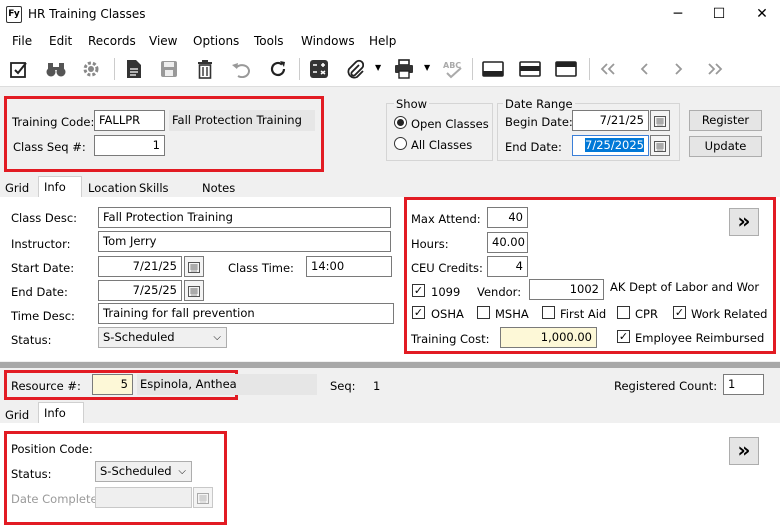 This screenshot has height=527, width=780. What do you see at coordinates (22, 41) in the screenshot?
I see `menu-file: File` at bounding box center [22, 41].